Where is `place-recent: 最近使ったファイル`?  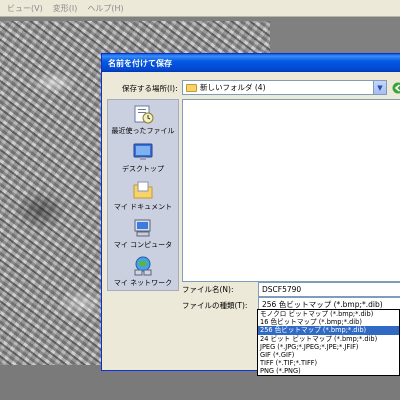 place-recent: 最近使ったファイル is located at coordinates (143, 119).